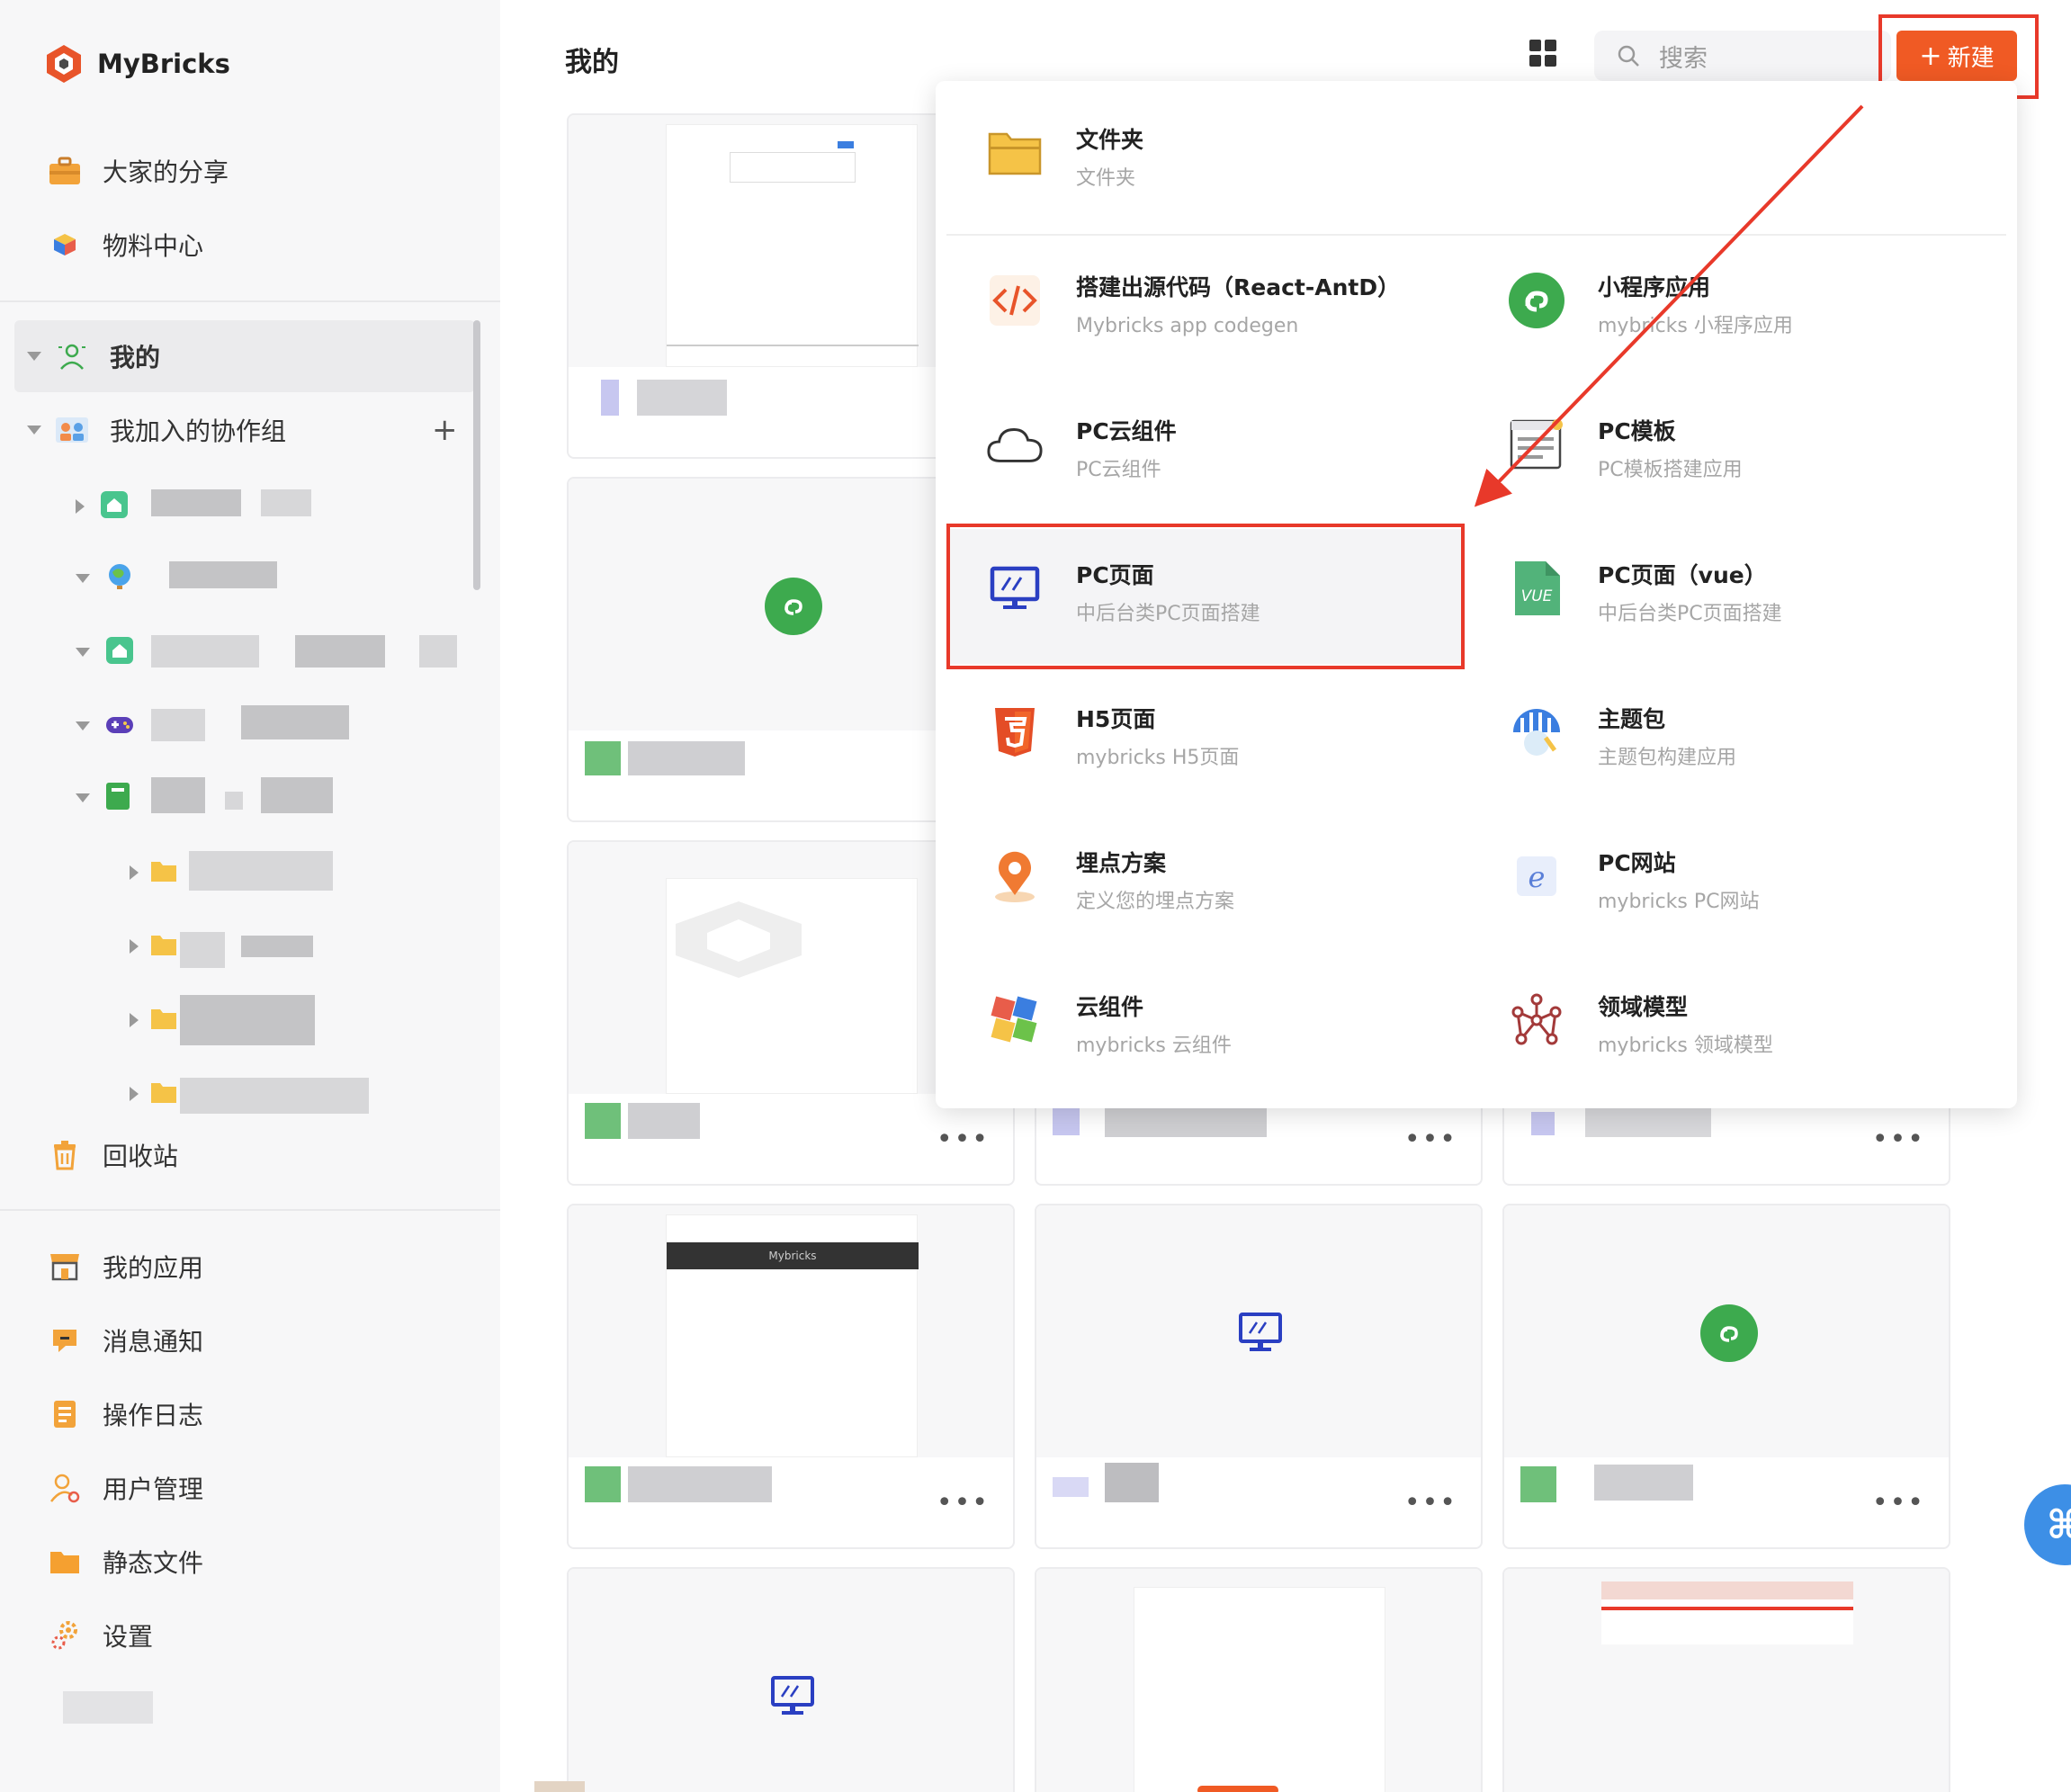 The height and width of the screenshot is (1792, 2071). What do you see at coordinates (1742, 56) in the screenshot?
I see `search-input: 搜索` at bounding box center [1742, 56].